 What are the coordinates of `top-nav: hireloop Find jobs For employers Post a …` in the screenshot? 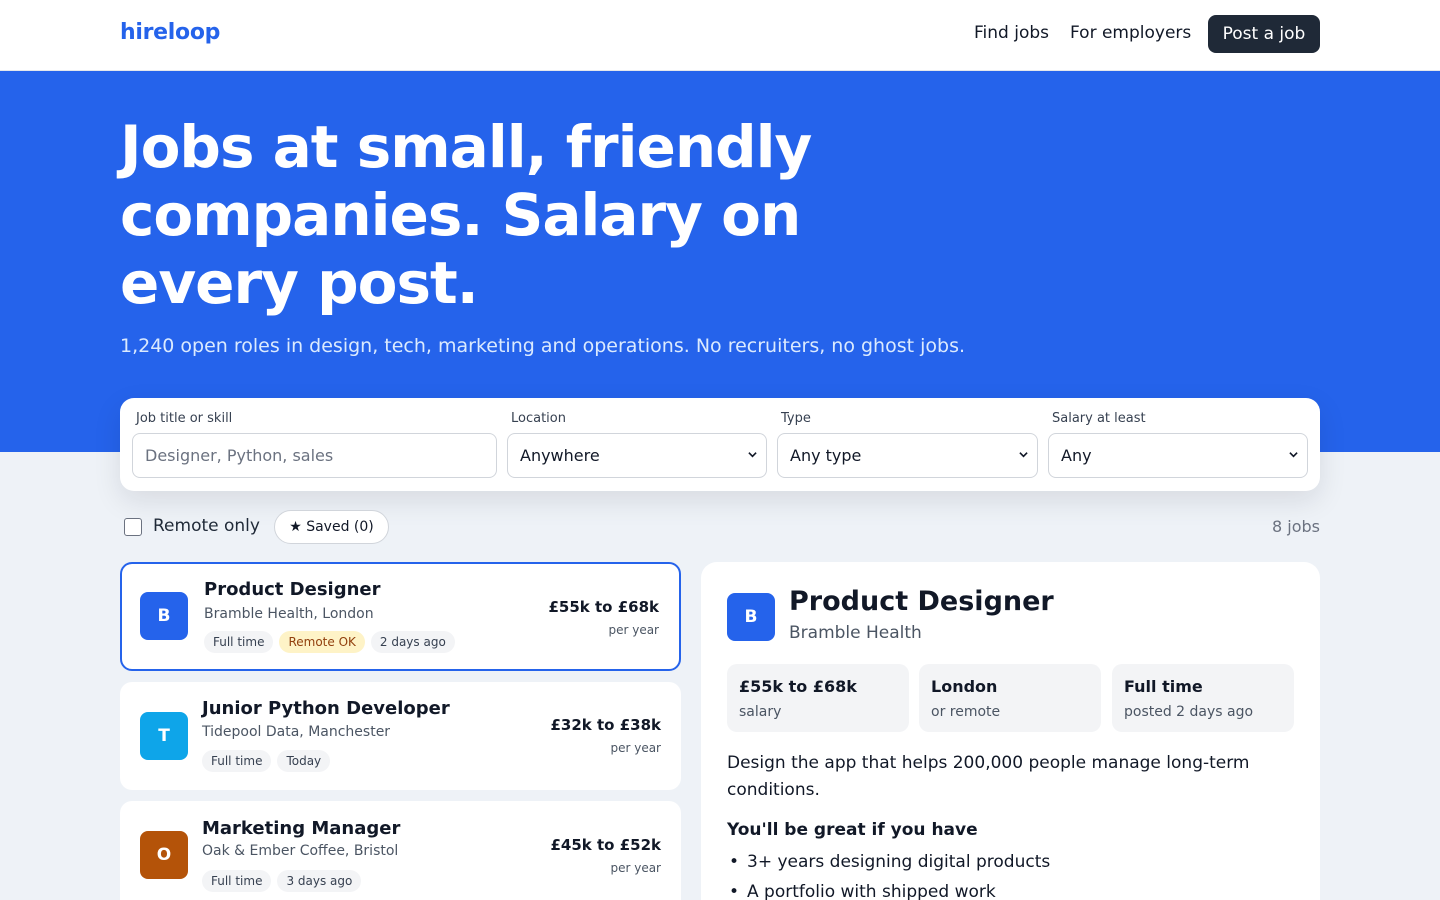 It's located at (720, 35).